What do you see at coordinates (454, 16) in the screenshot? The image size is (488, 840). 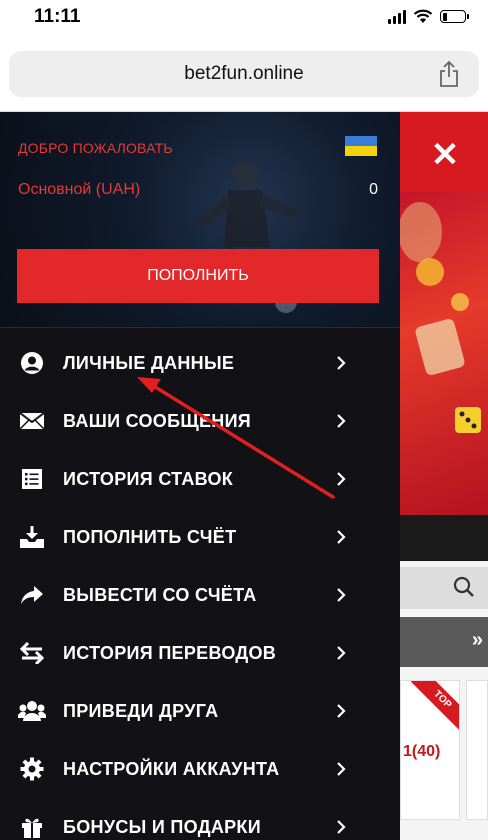 I see `battery-icon` at bounding box center [454, 16].